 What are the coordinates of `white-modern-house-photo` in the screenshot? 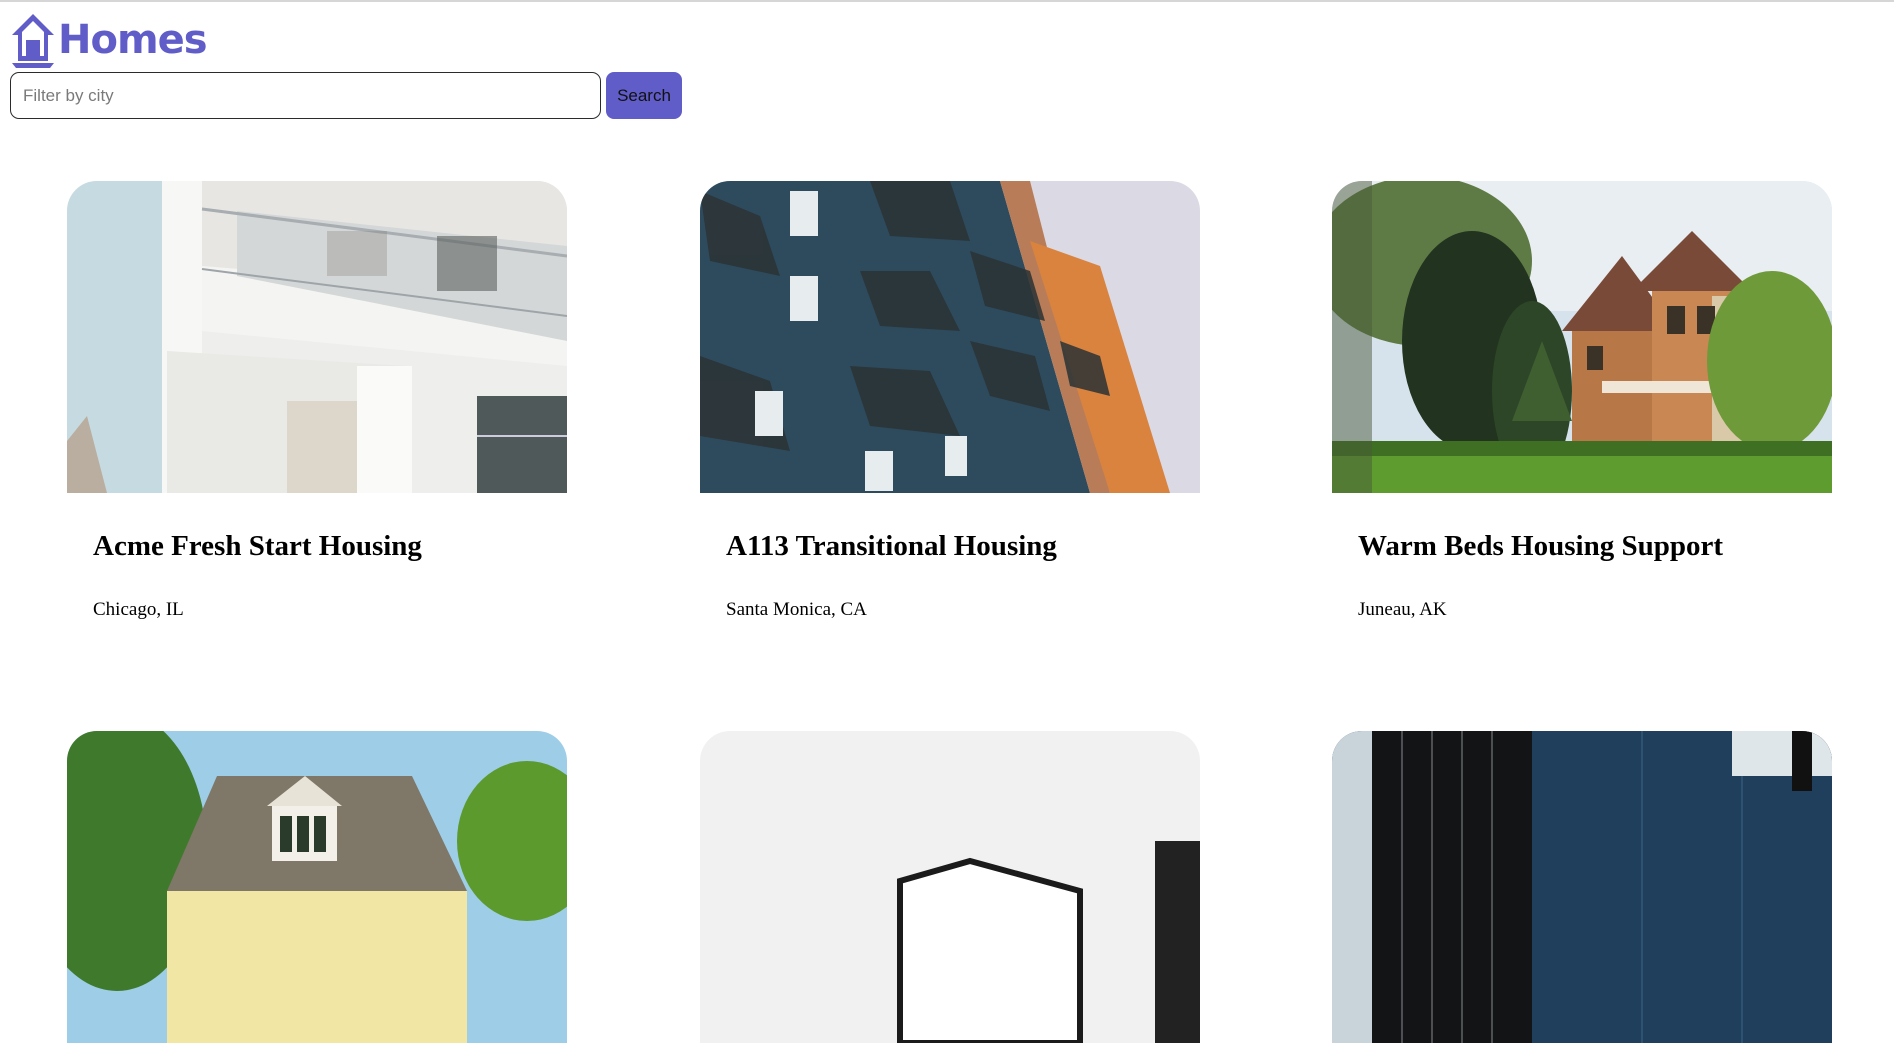 It's located at (950, 887).